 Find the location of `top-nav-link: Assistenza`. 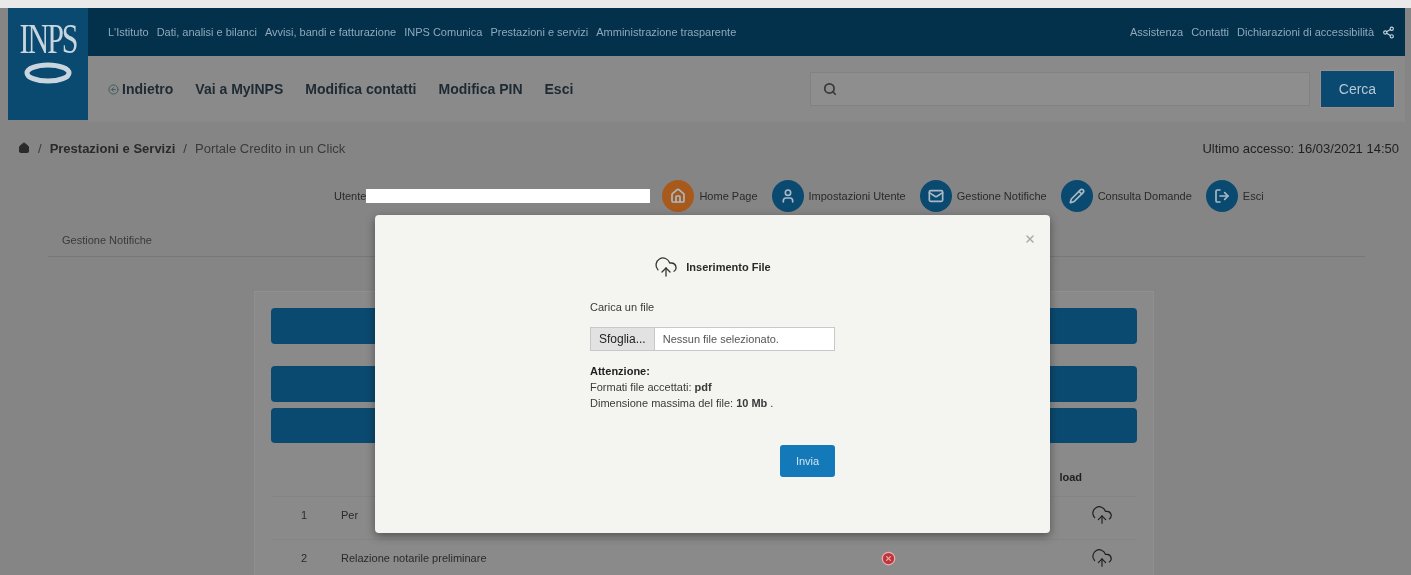

top-nav-link: Assistenza is located at coordinates (1156, 32).